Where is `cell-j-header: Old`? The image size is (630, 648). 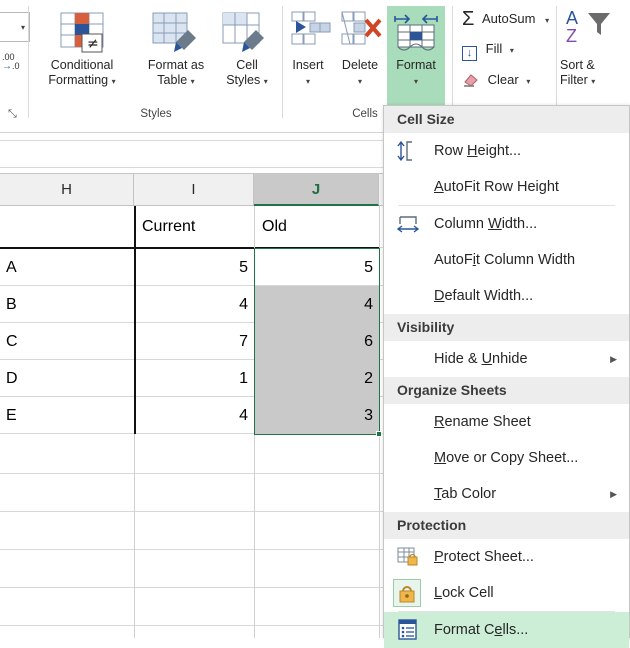 cell-j-header: Old is located at coordinates (317, 226).